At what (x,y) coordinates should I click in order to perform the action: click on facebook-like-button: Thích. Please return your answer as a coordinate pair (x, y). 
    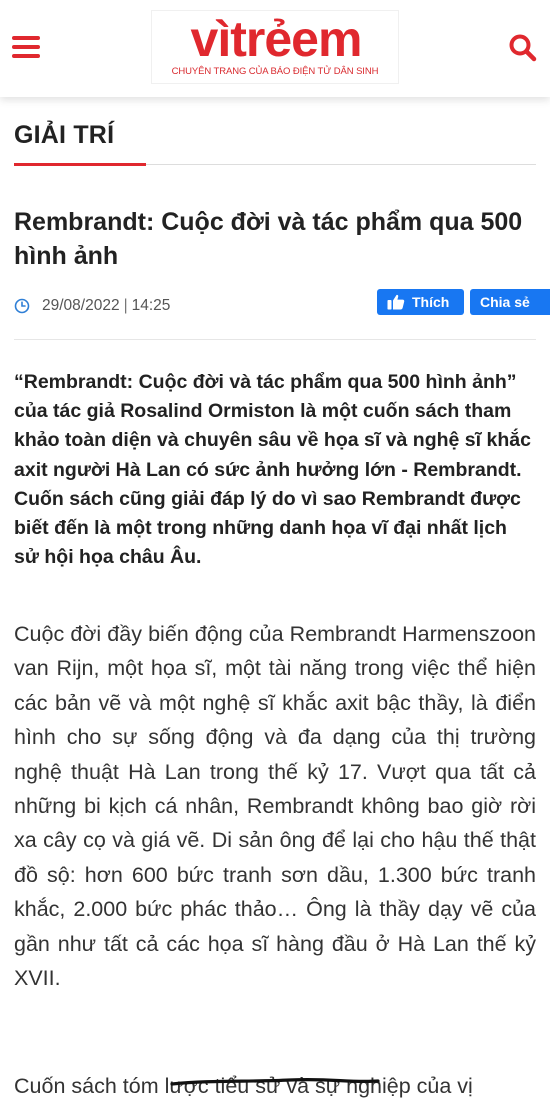
    Looking at the image, I should click on (420, 302).